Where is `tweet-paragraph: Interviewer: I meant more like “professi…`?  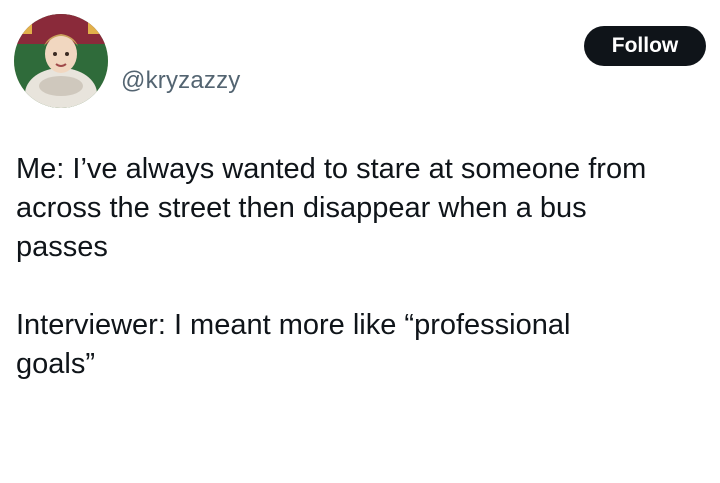 tweet-paragraph: Interviewer: I meant more like “professi… is located at coordinates (293, 344).